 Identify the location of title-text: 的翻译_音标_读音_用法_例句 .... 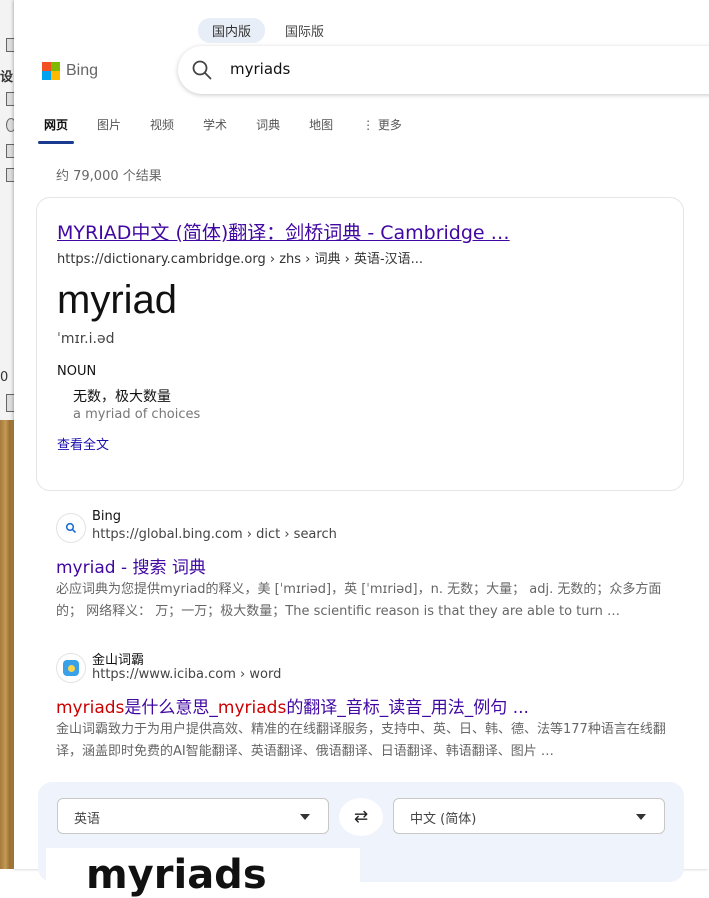
(407, 708).